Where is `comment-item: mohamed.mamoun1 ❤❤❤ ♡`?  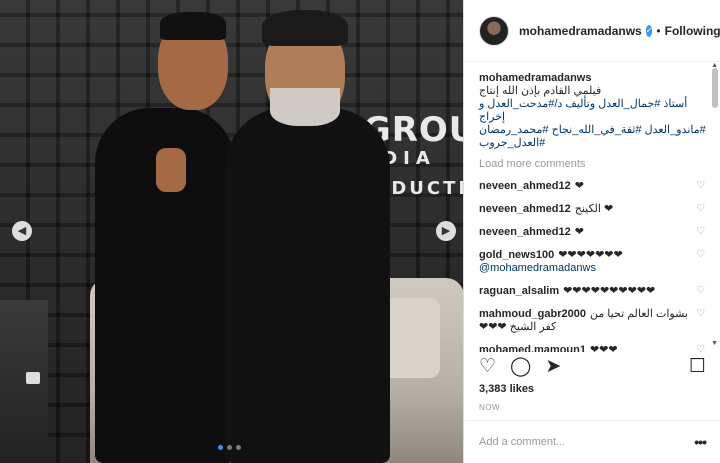 comment-item: mohamed.mamoun1 ❤❤❤ ♡ is located at coordinates (592, 348).